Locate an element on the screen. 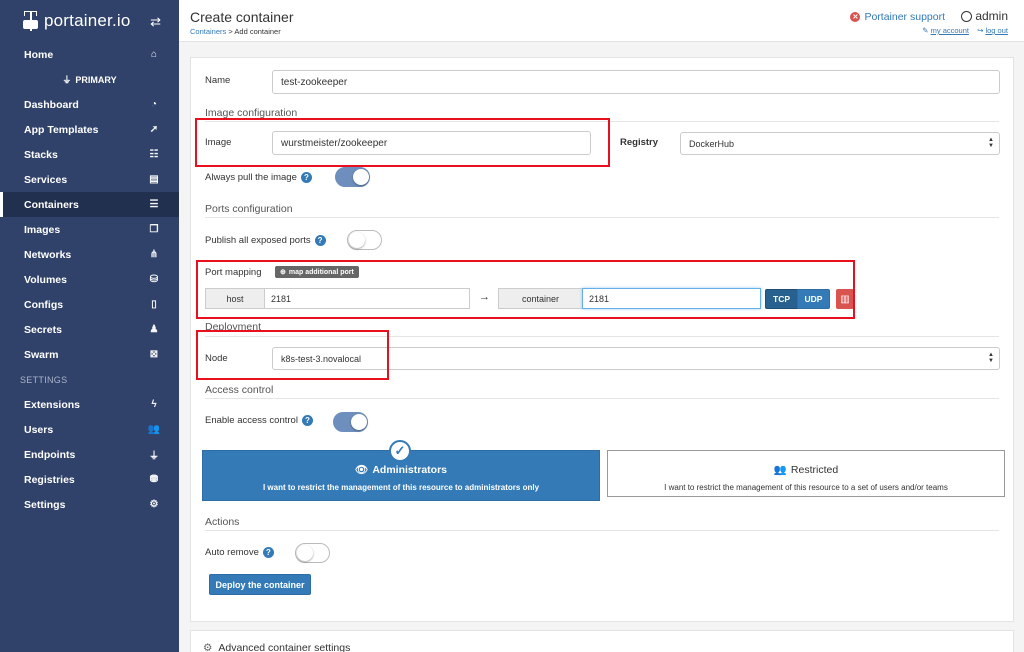 The width and height of the screenshot is (1024, 652). highlight-box-image is located at coordinates (402, 142).